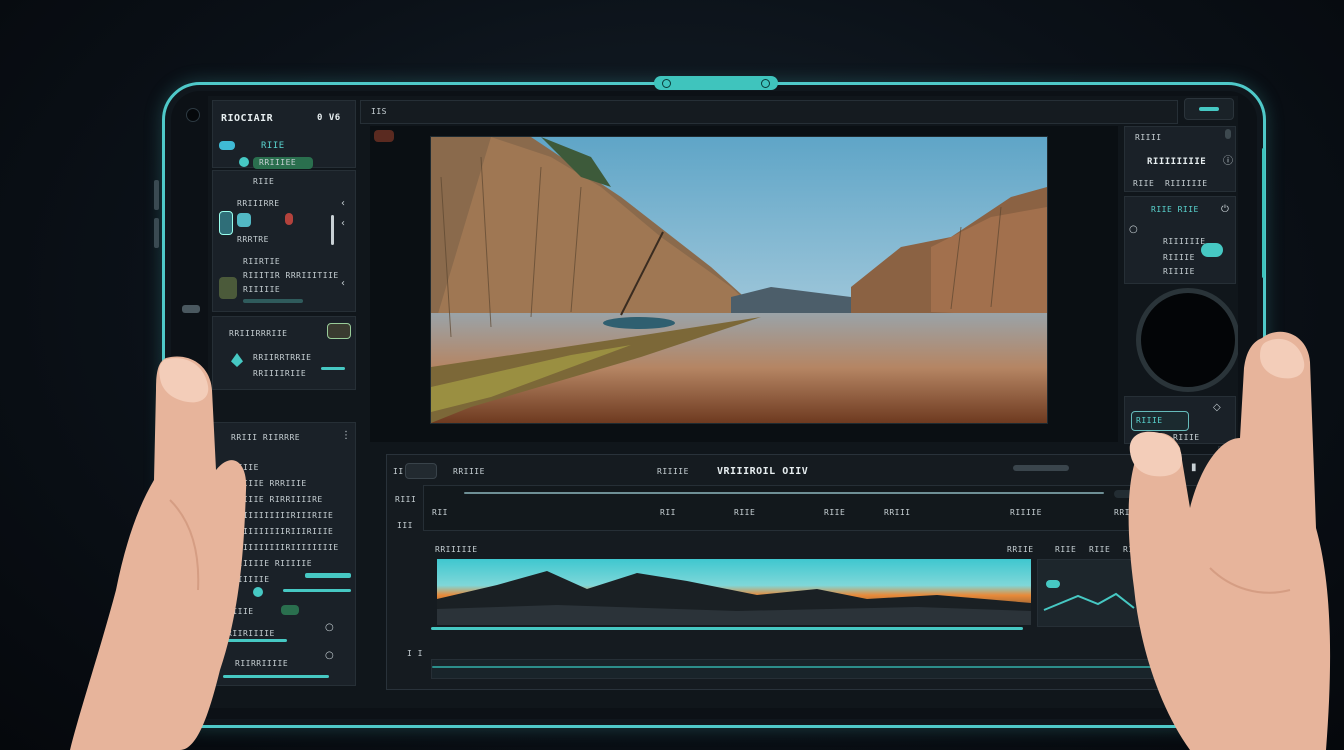  I want to click on track-label: III, so click(405, 525).